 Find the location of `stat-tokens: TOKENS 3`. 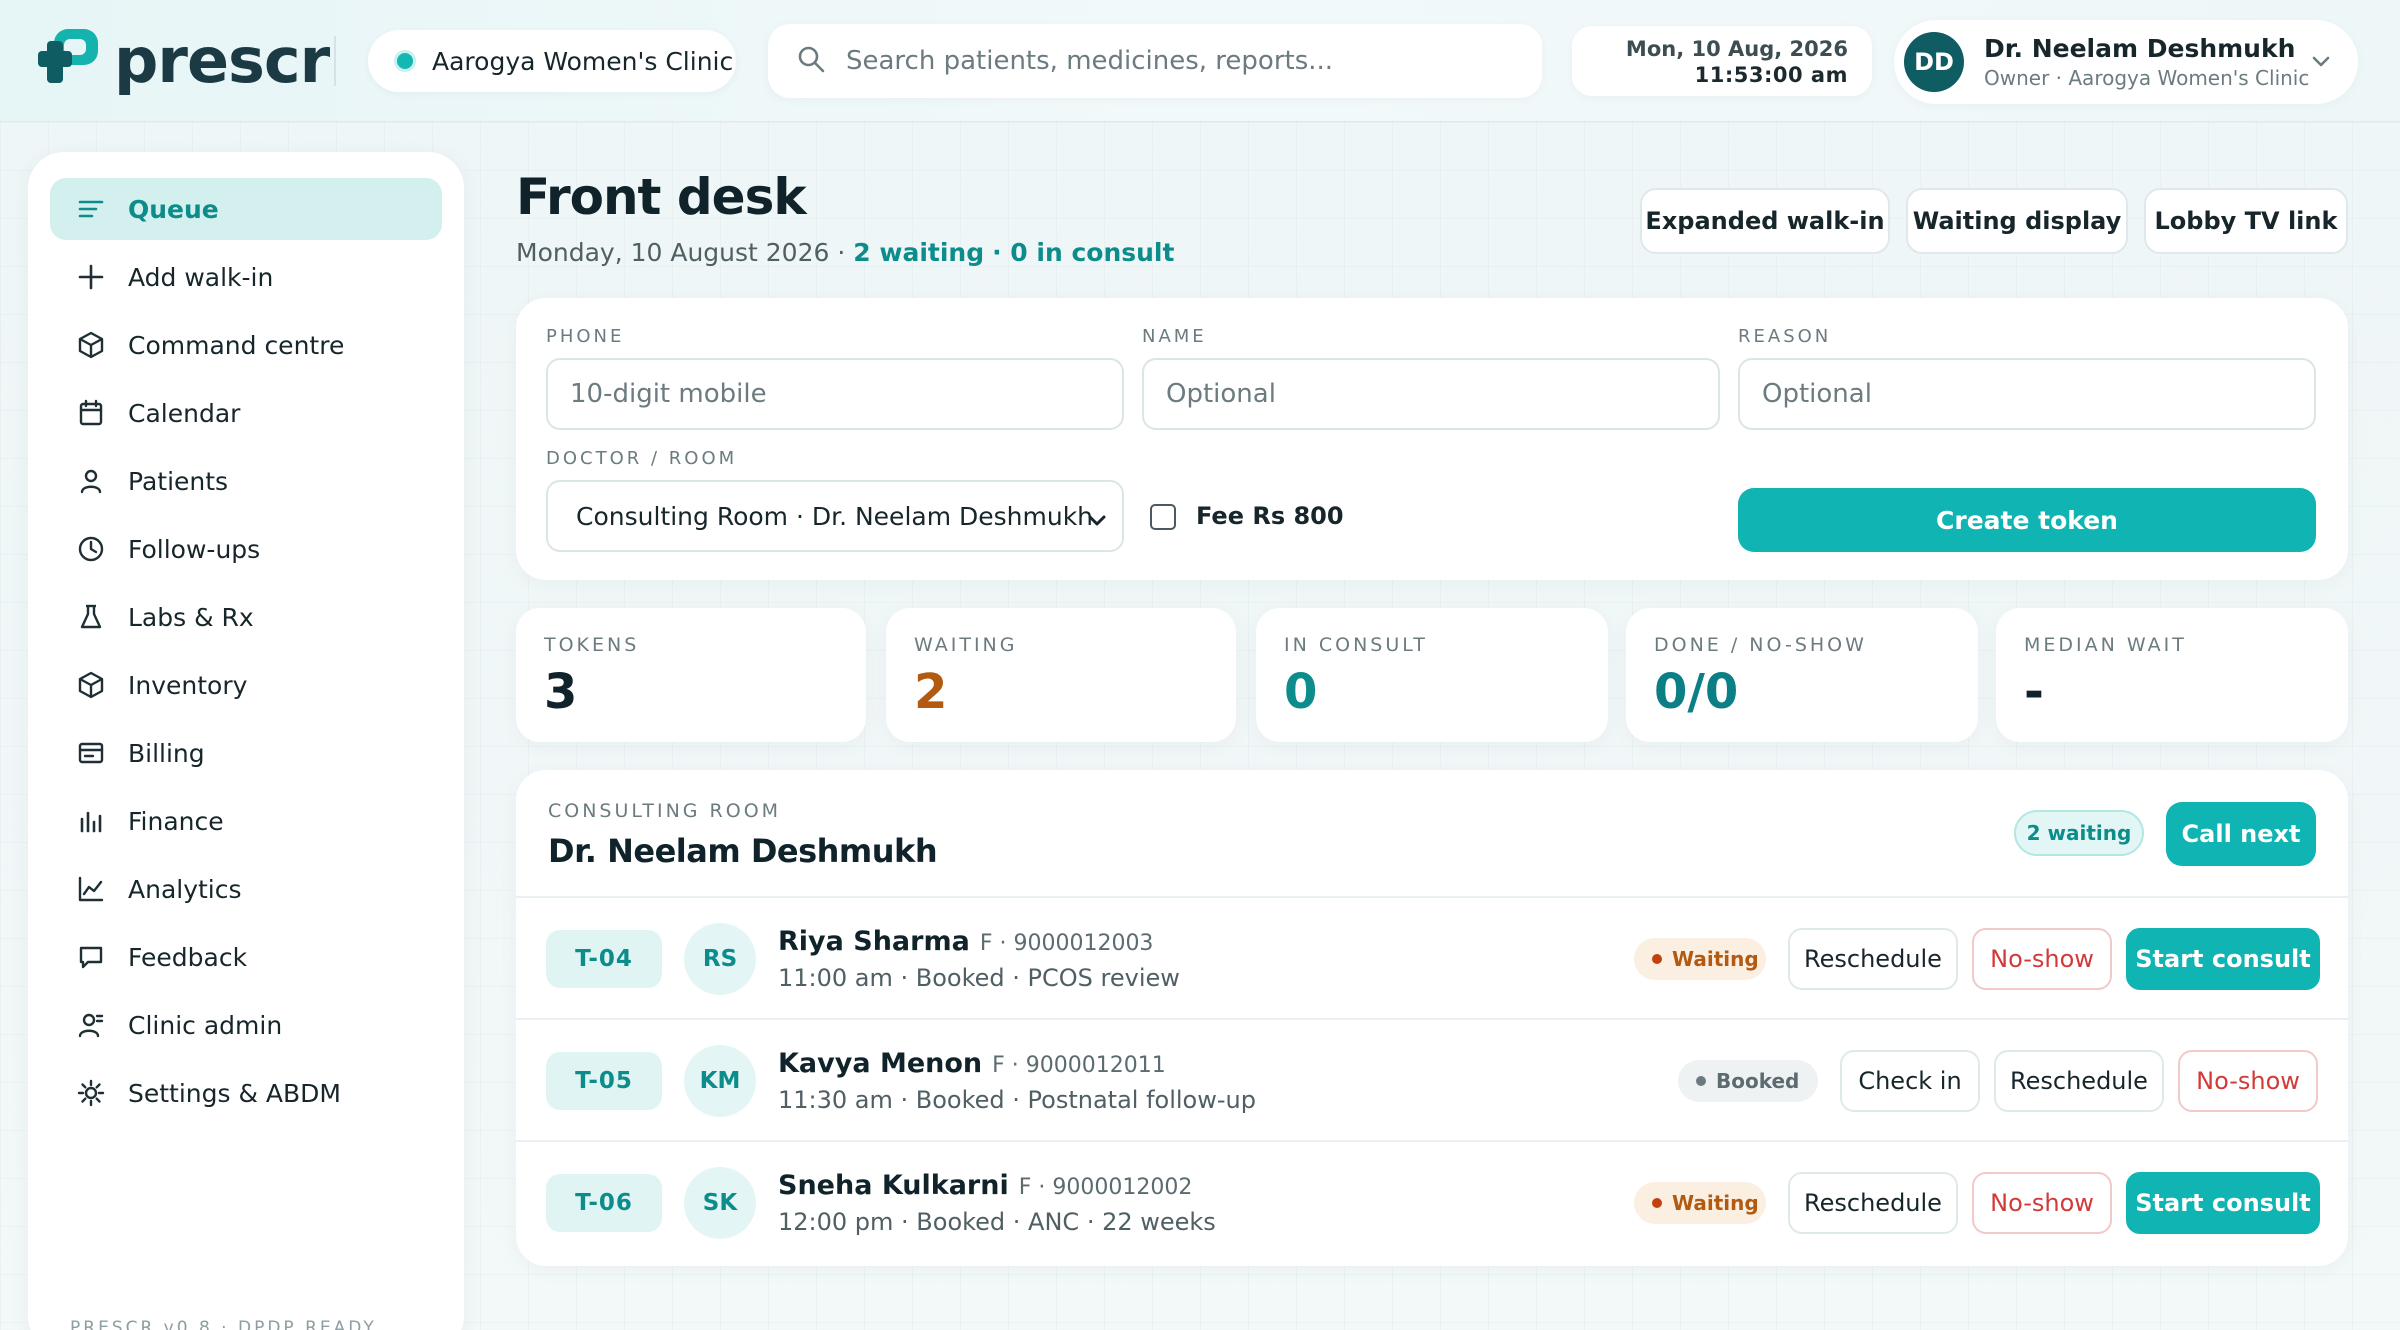

stat-tokens: TOKENS 3 is located at coordinates (691, 675).